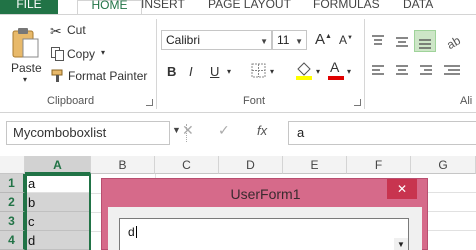 This screenshot has width=476, height=250. Describe the element at coordinates (214, 71) in the screenshot. I see `underline-button: U` at that location.